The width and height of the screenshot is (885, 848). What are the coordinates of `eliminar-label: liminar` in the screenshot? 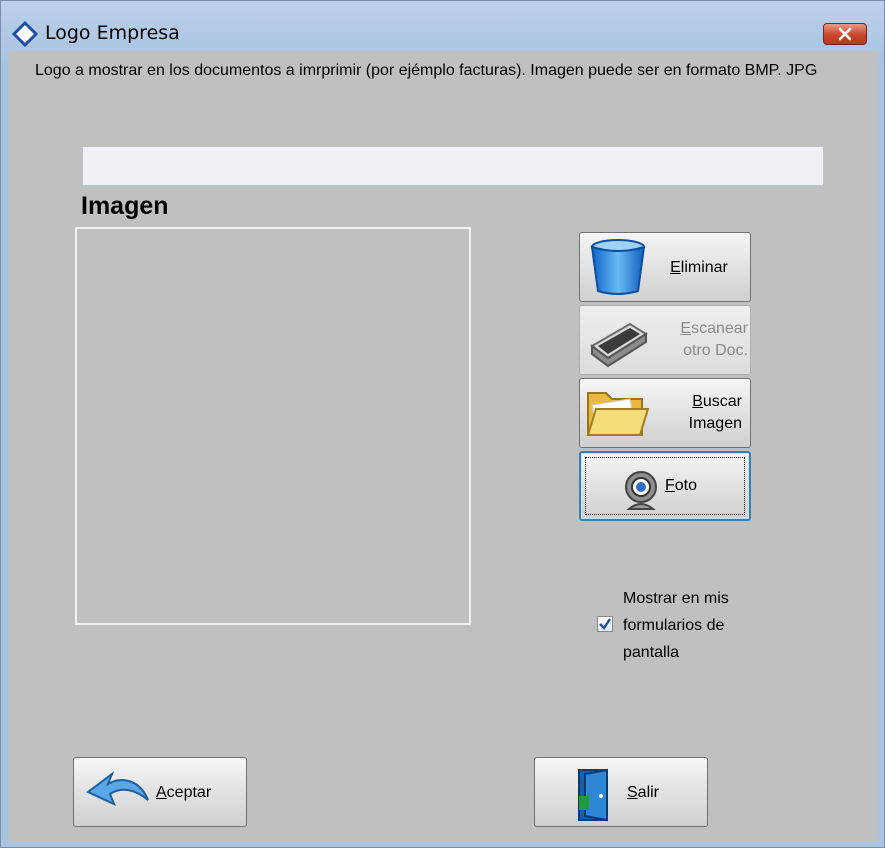 It's located at (704, 267).